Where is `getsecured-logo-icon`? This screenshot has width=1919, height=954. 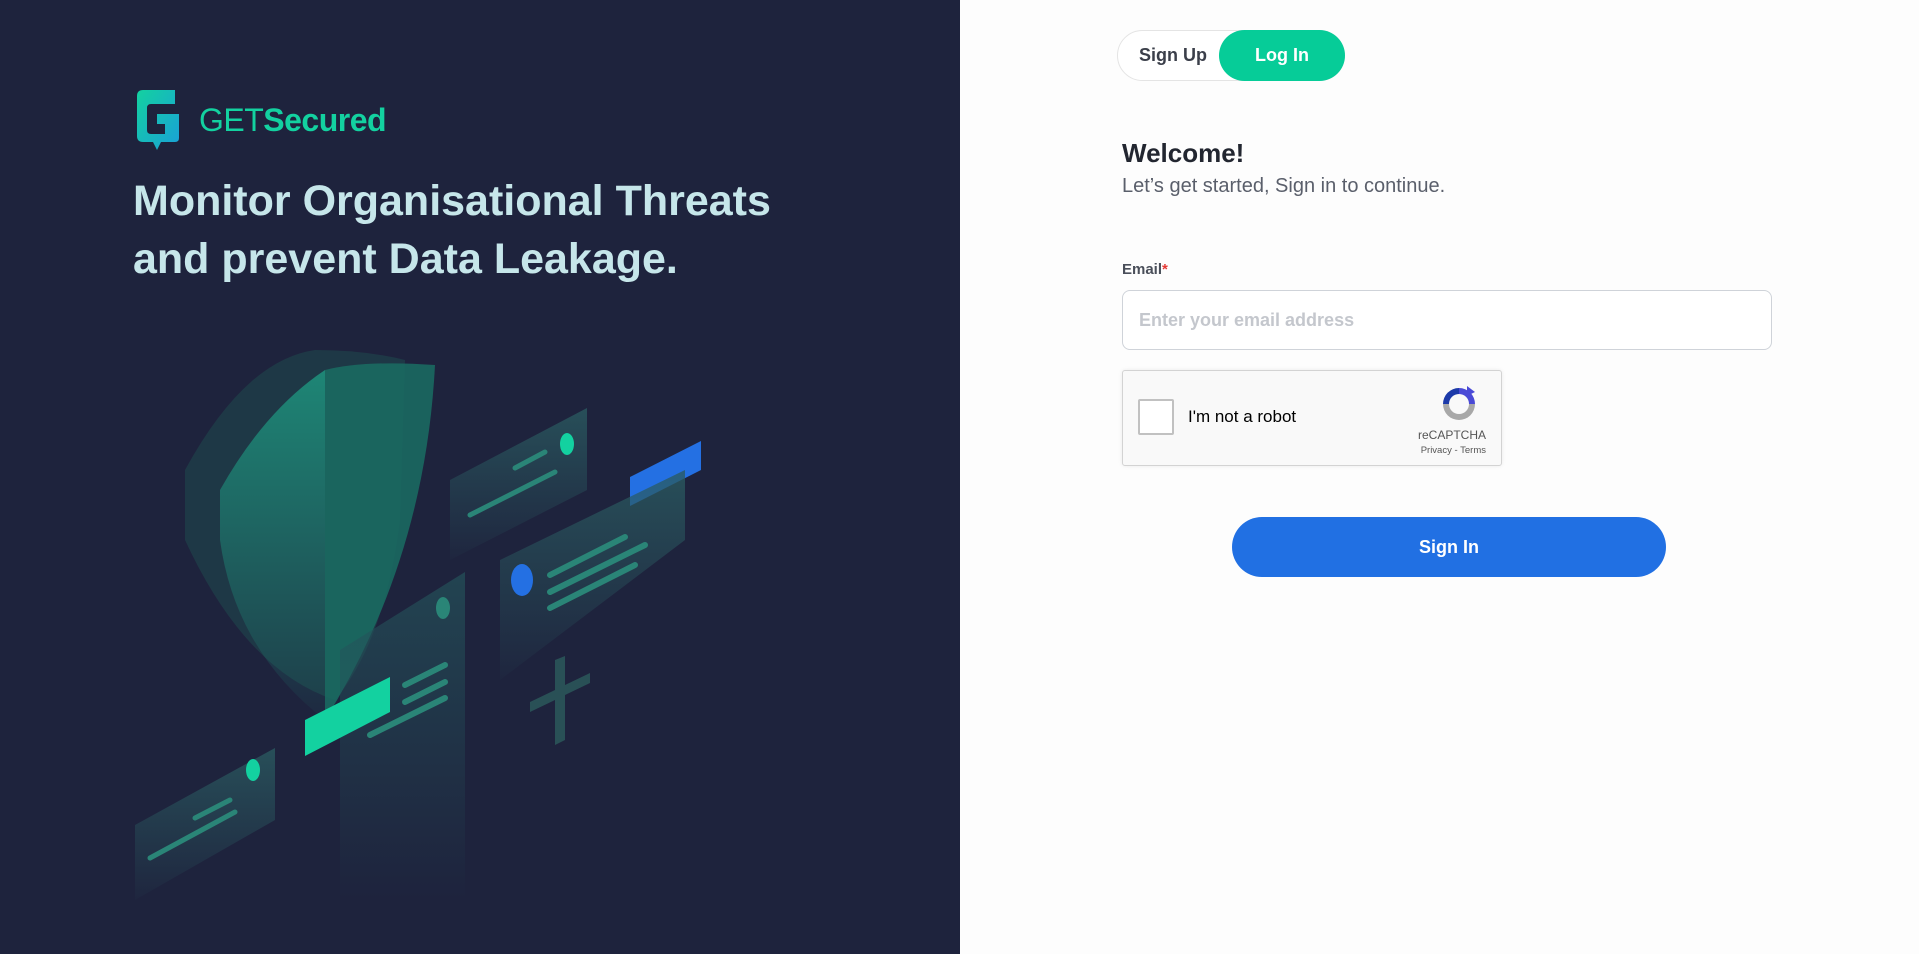 getsecured-logo-icon is located at coordinates (158, 120).